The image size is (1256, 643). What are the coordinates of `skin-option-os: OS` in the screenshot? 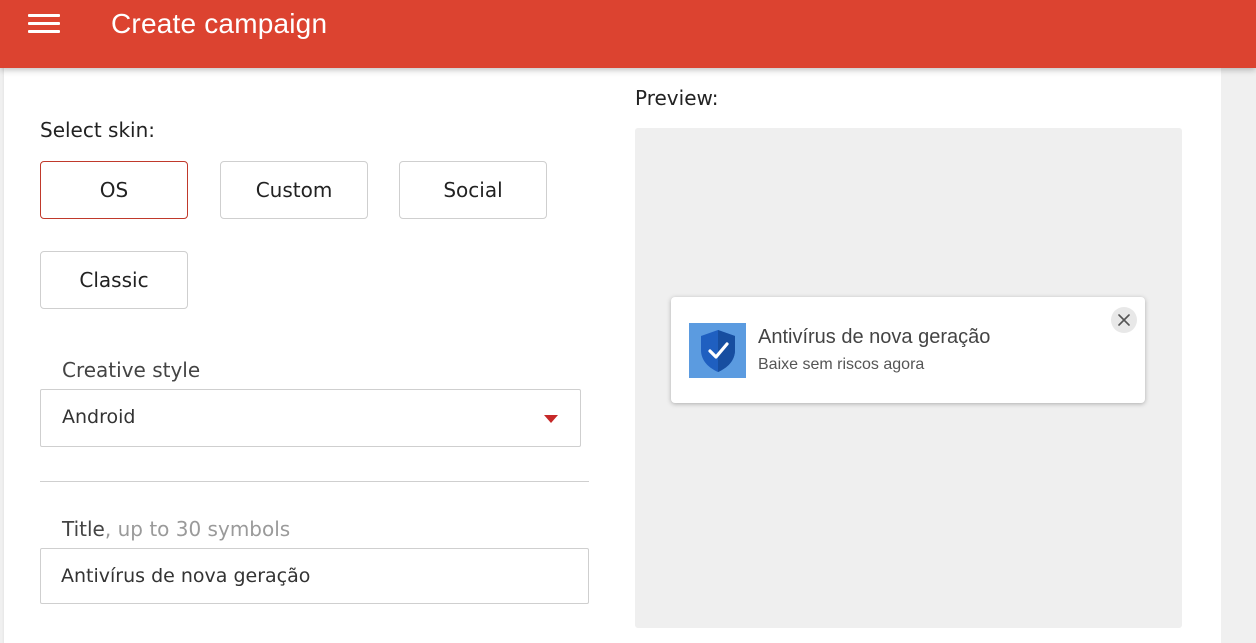 It's located at (114, 190).